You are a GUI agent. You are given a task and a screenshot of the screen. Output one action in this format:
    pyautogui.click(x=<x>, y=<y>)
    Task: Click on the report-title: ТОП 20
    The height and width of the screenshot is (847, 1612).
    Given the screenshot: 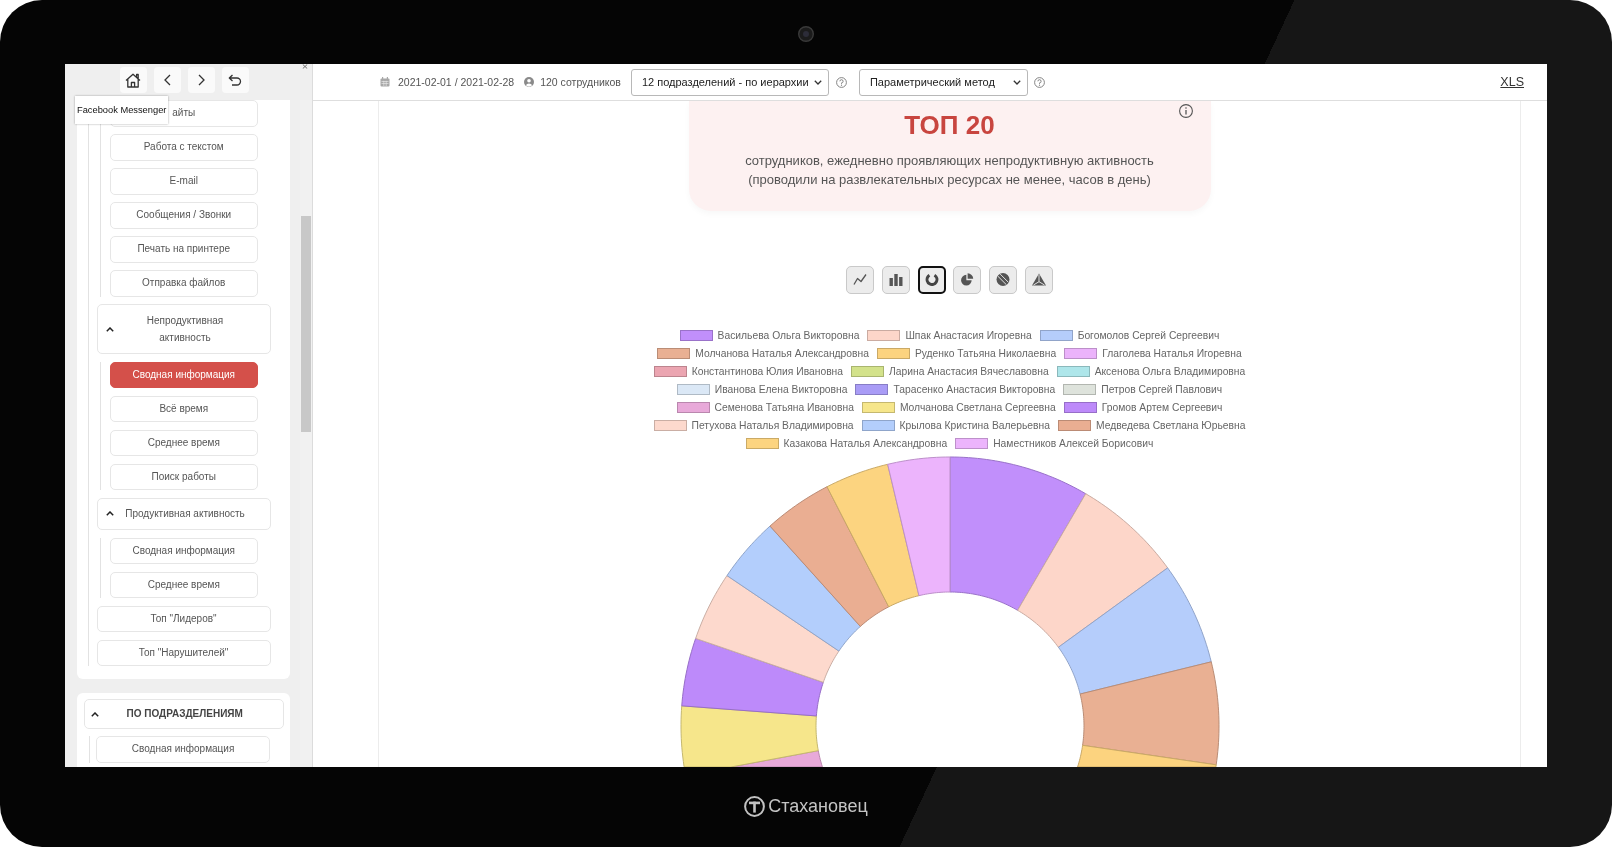 What is the action you would take?
    pyautogui.click(x=949, y=125)
    